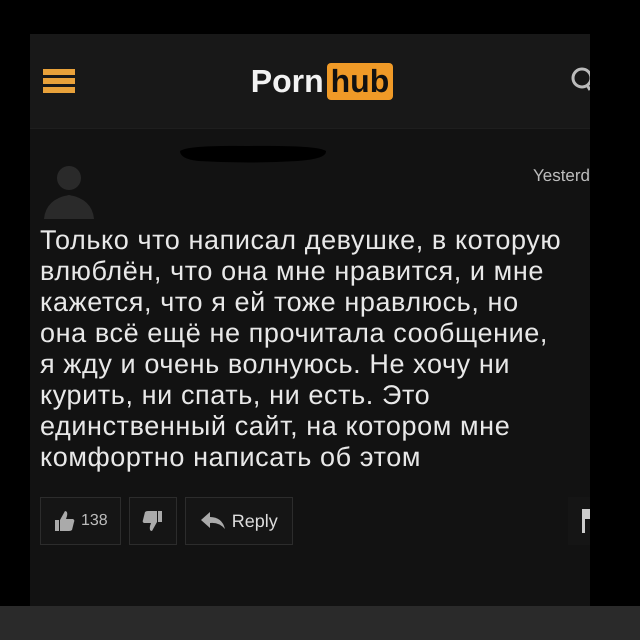 The image size is (640, 640). I want to click on thumbs-down-icon, so click(153, 521).